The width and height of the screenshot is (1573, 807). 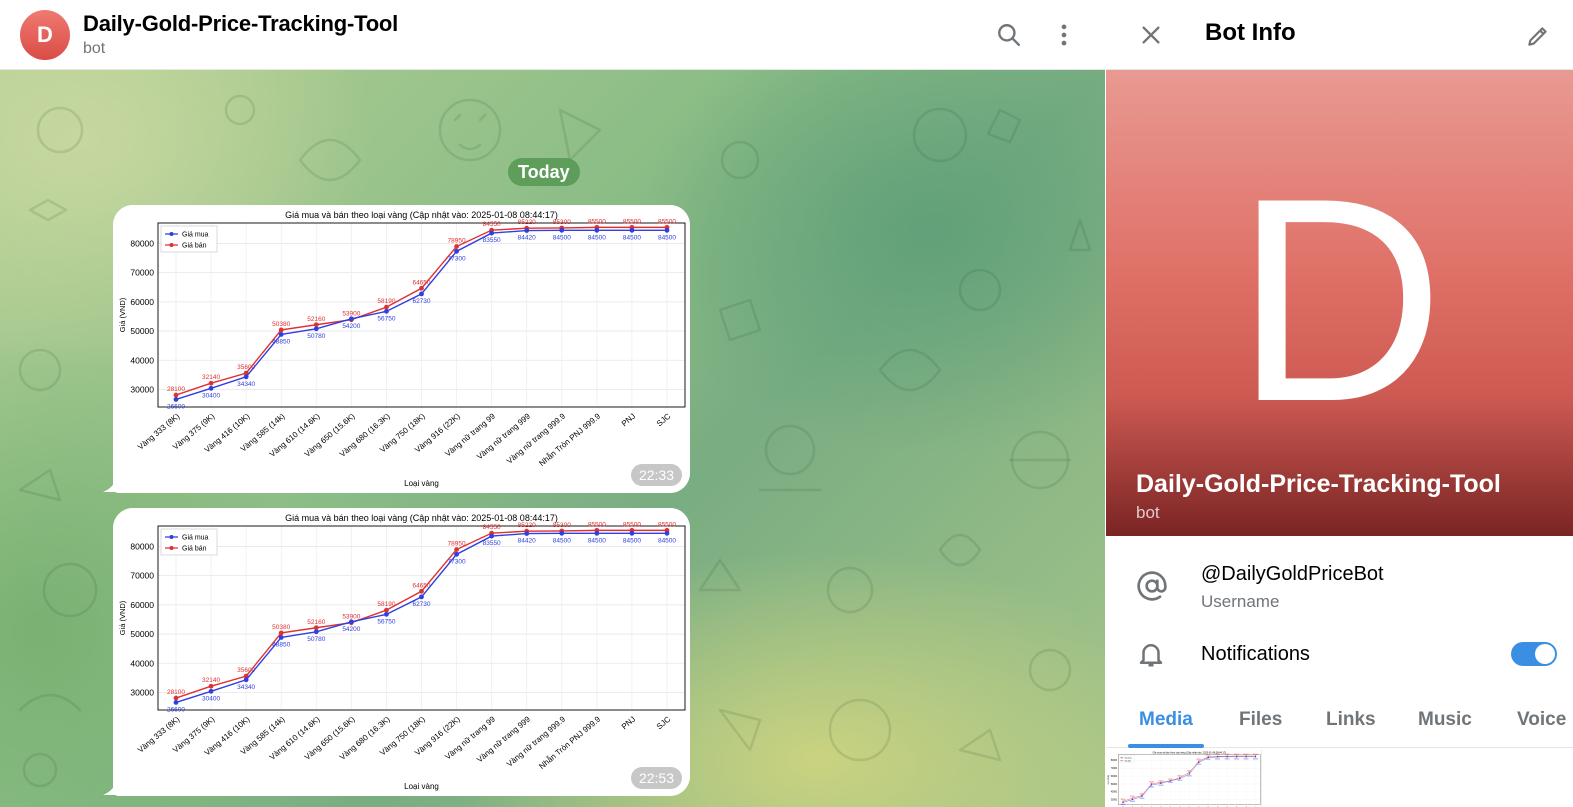 I want to click on legend-label: Giá bán, so click(x=1128, y=761).